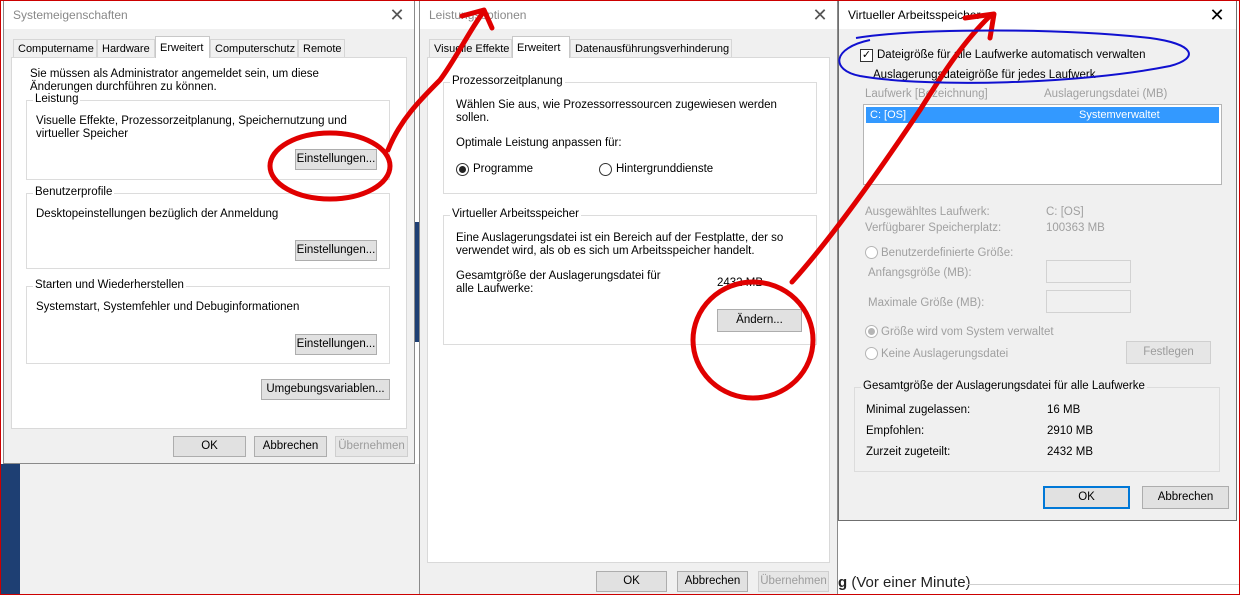 The width and height of the screenshot is (1240, 595). I want to click on background-status-prefix: g, so click(843, 582).